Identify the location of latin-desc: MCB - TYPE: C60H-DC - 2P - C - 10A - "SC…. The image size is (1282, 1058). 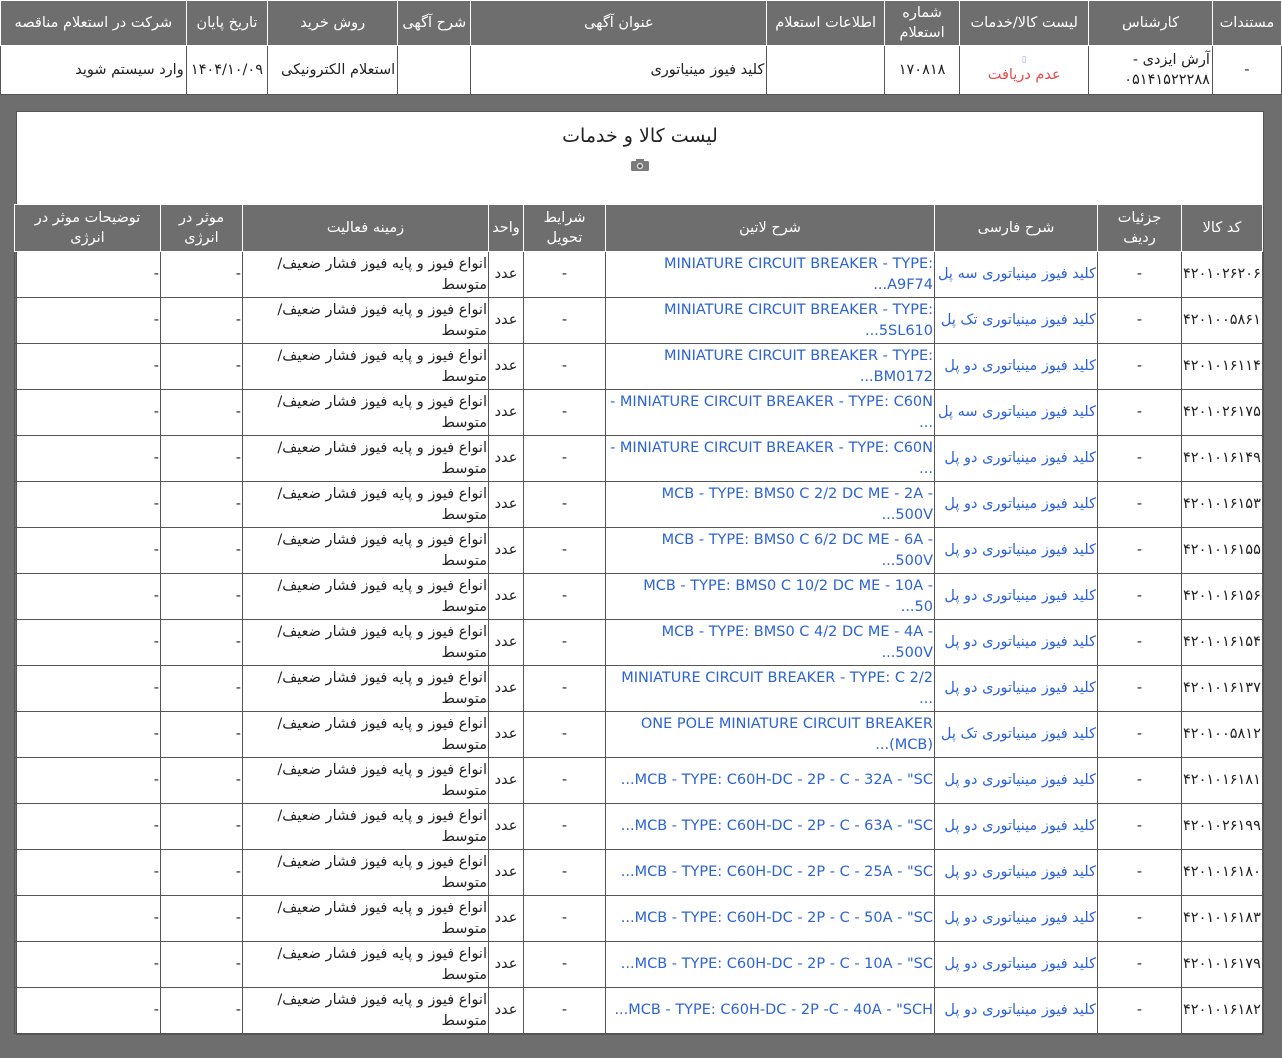
(770, 964).